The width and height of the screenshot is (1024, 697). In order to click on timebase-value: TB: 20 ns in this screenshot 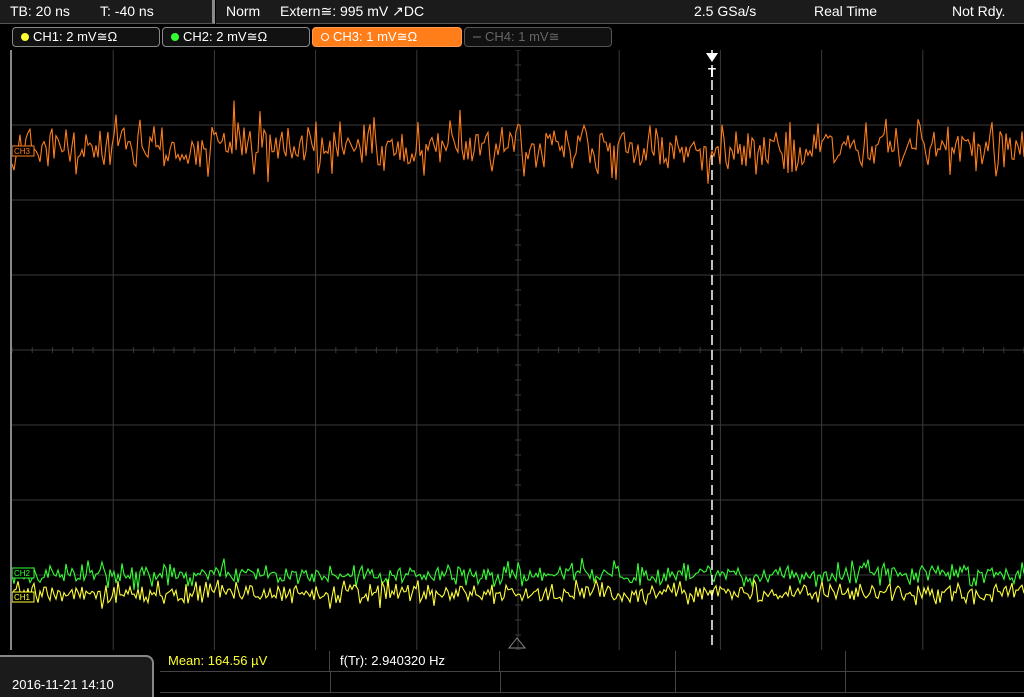, I will do `click(40, 11)`.